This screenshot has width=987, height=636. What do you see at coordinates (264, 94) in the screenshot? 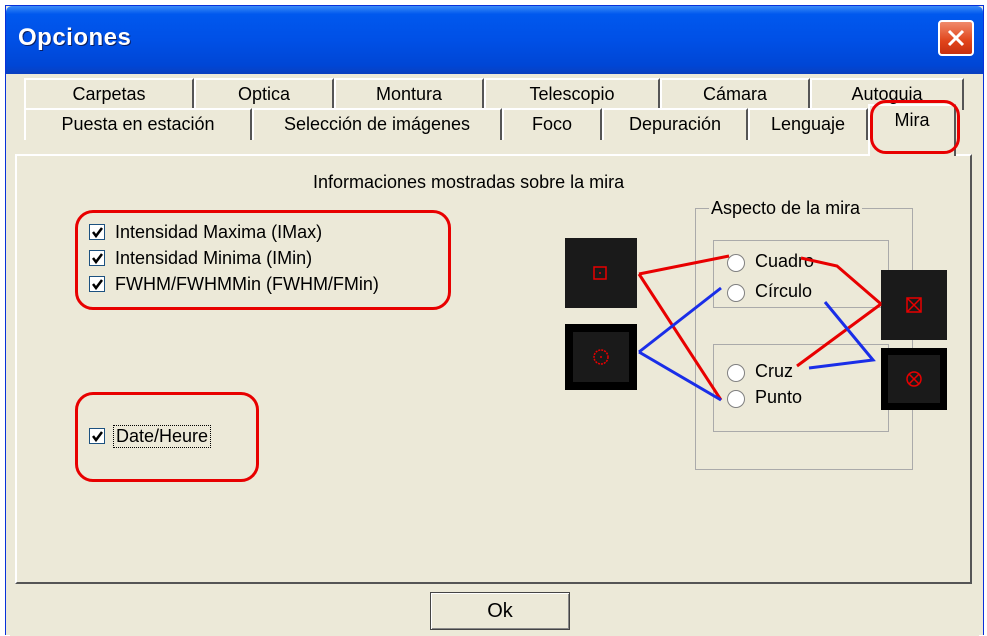
I see `tab-optica: Optica` at bounding box center [264, 94].